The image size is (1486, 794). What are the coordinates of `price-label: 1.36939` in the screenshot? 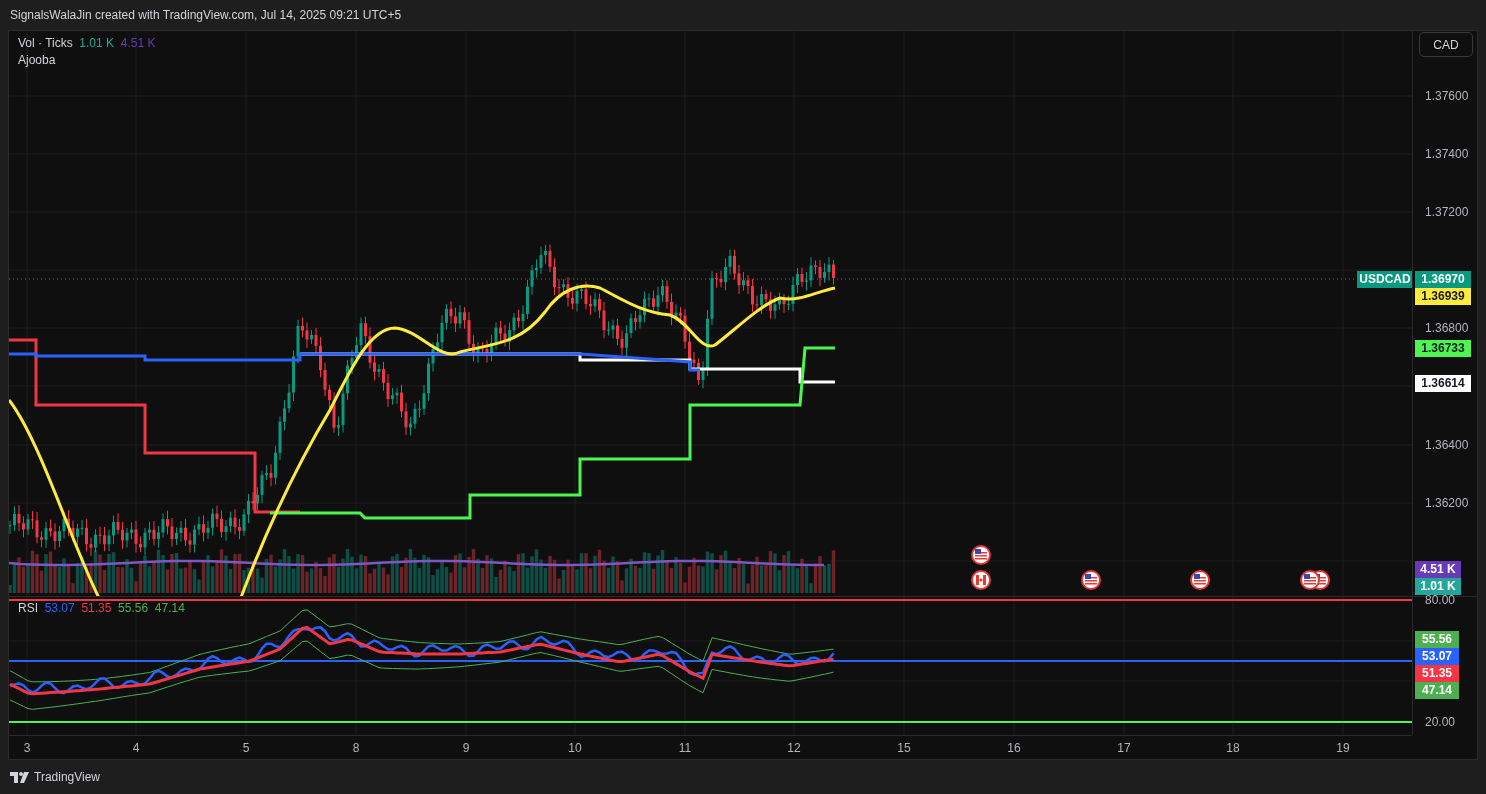 It's located at (1443, 296).